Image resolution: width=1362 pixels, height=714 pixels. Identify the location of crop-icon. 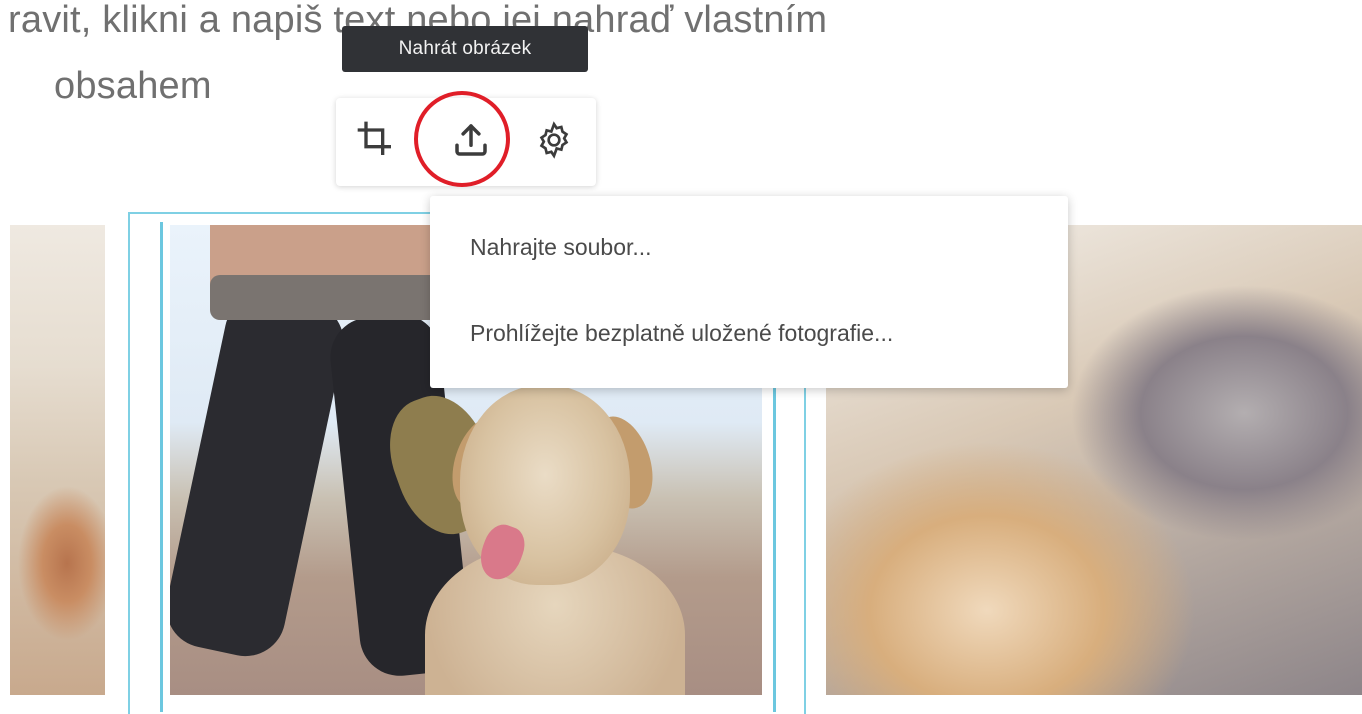
(376, 142).